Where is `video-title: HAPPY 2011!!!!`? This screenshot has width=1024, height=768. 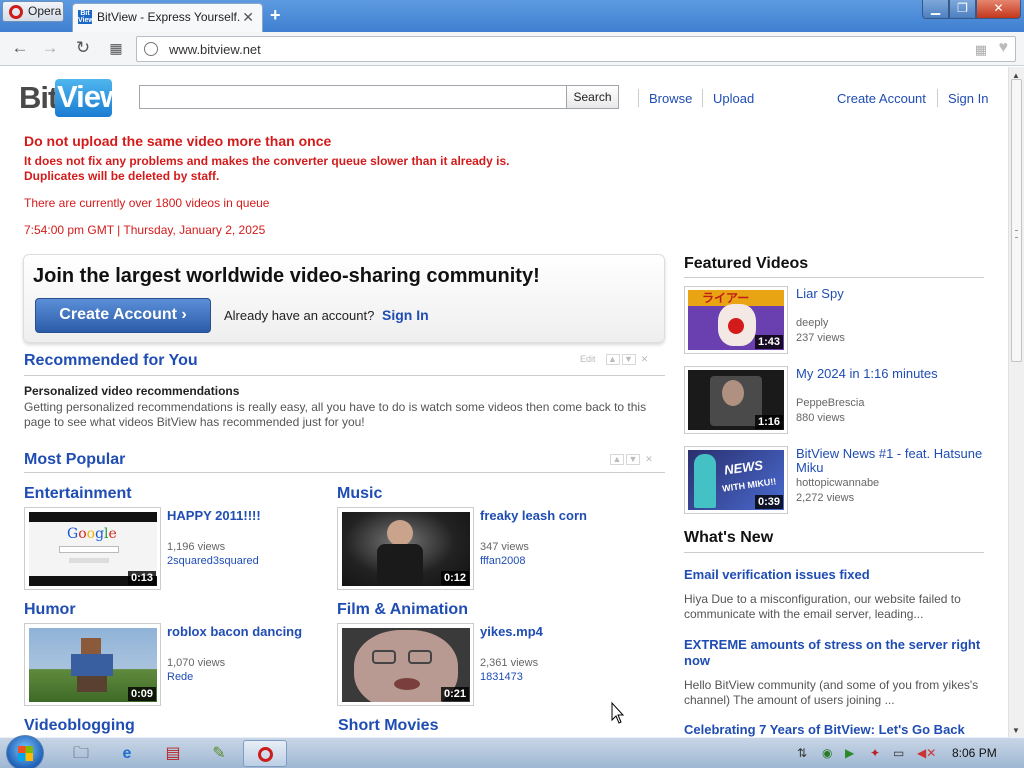
video-title: HAPPY 2011!!!! is located at coordinates (214, 515).